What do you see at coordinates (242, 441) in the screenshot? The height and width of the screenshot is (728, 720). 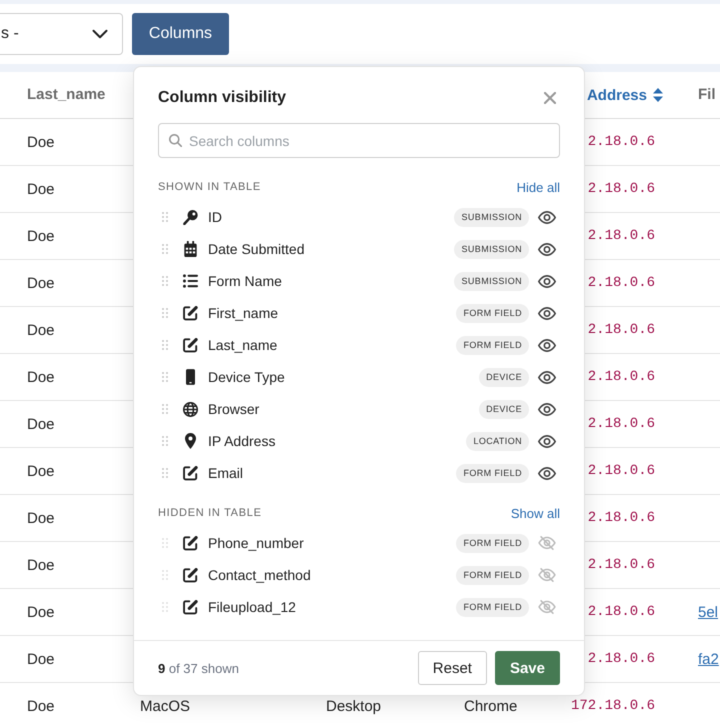 I see `column-name: IP Address` at bounding box center [242, 441].